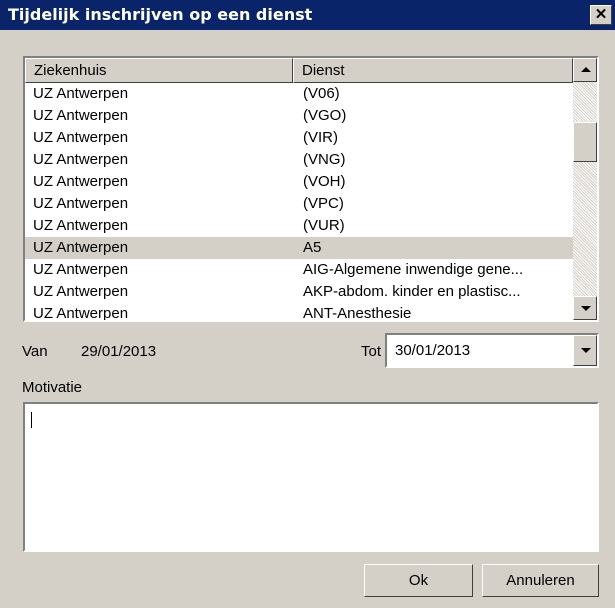 This screenshot has width=615, height=608. What do you see at coordinates (31, 420) in the screenshot?
I see `text-caret` at bounding box center [31, 420].